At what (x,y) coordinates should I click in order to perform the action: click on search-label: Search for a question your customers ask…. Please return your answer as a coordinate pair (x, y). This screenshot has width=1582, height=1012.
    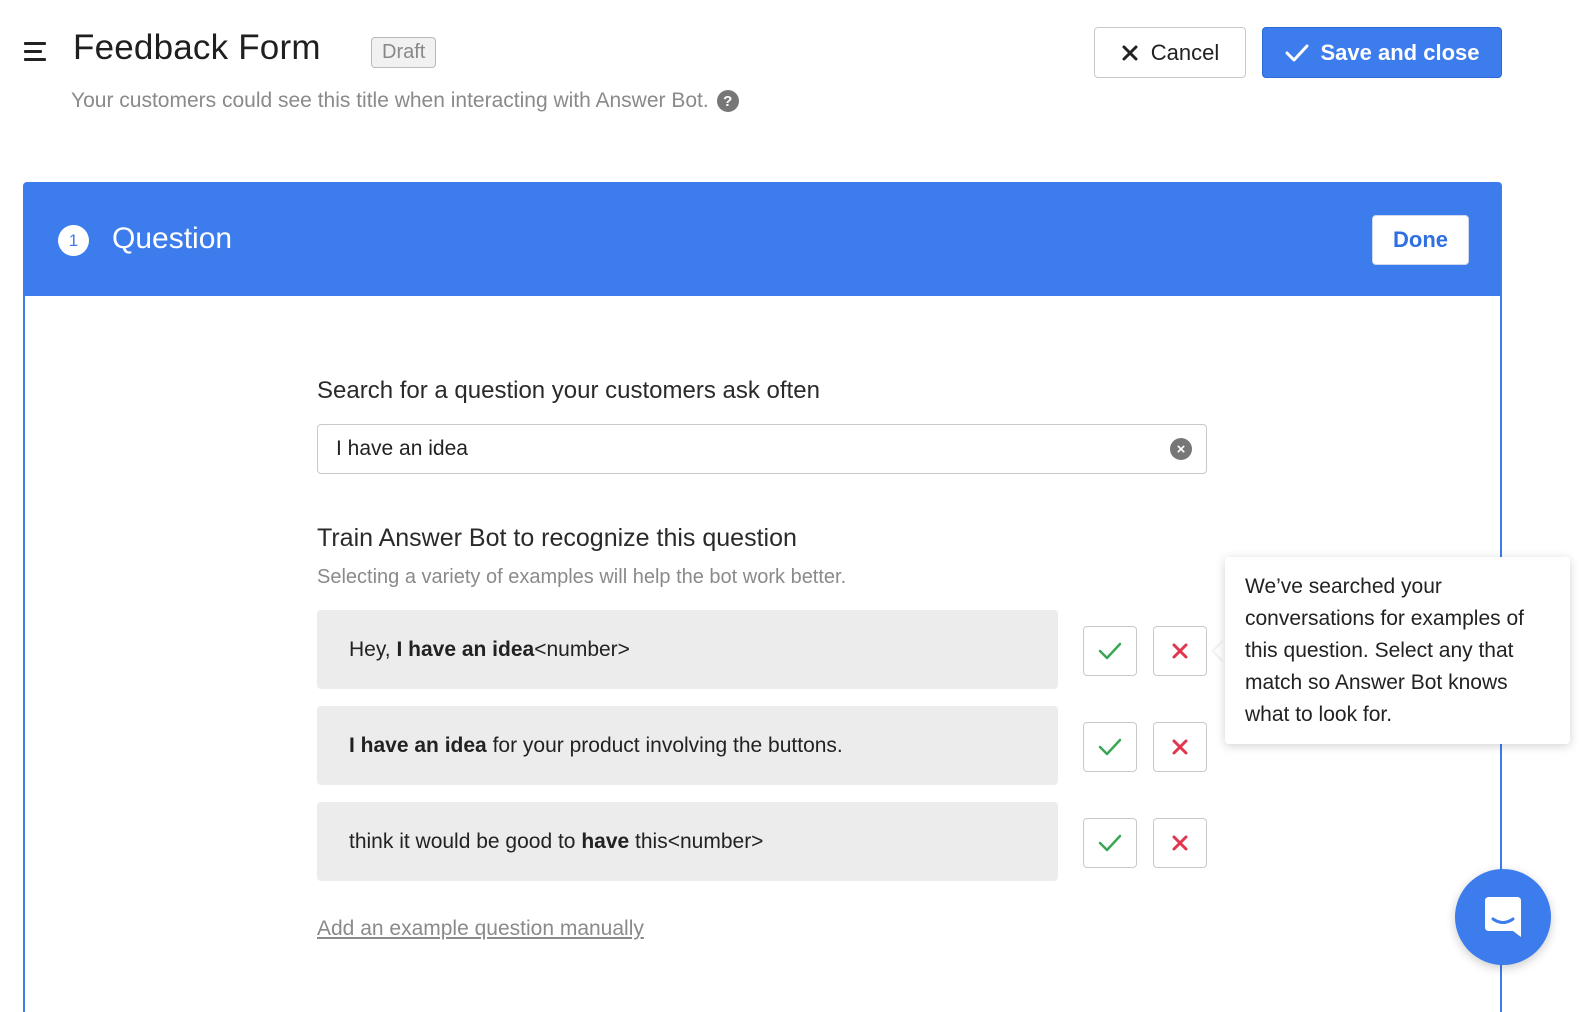
    Looking at the image, I should click on (568, 390).